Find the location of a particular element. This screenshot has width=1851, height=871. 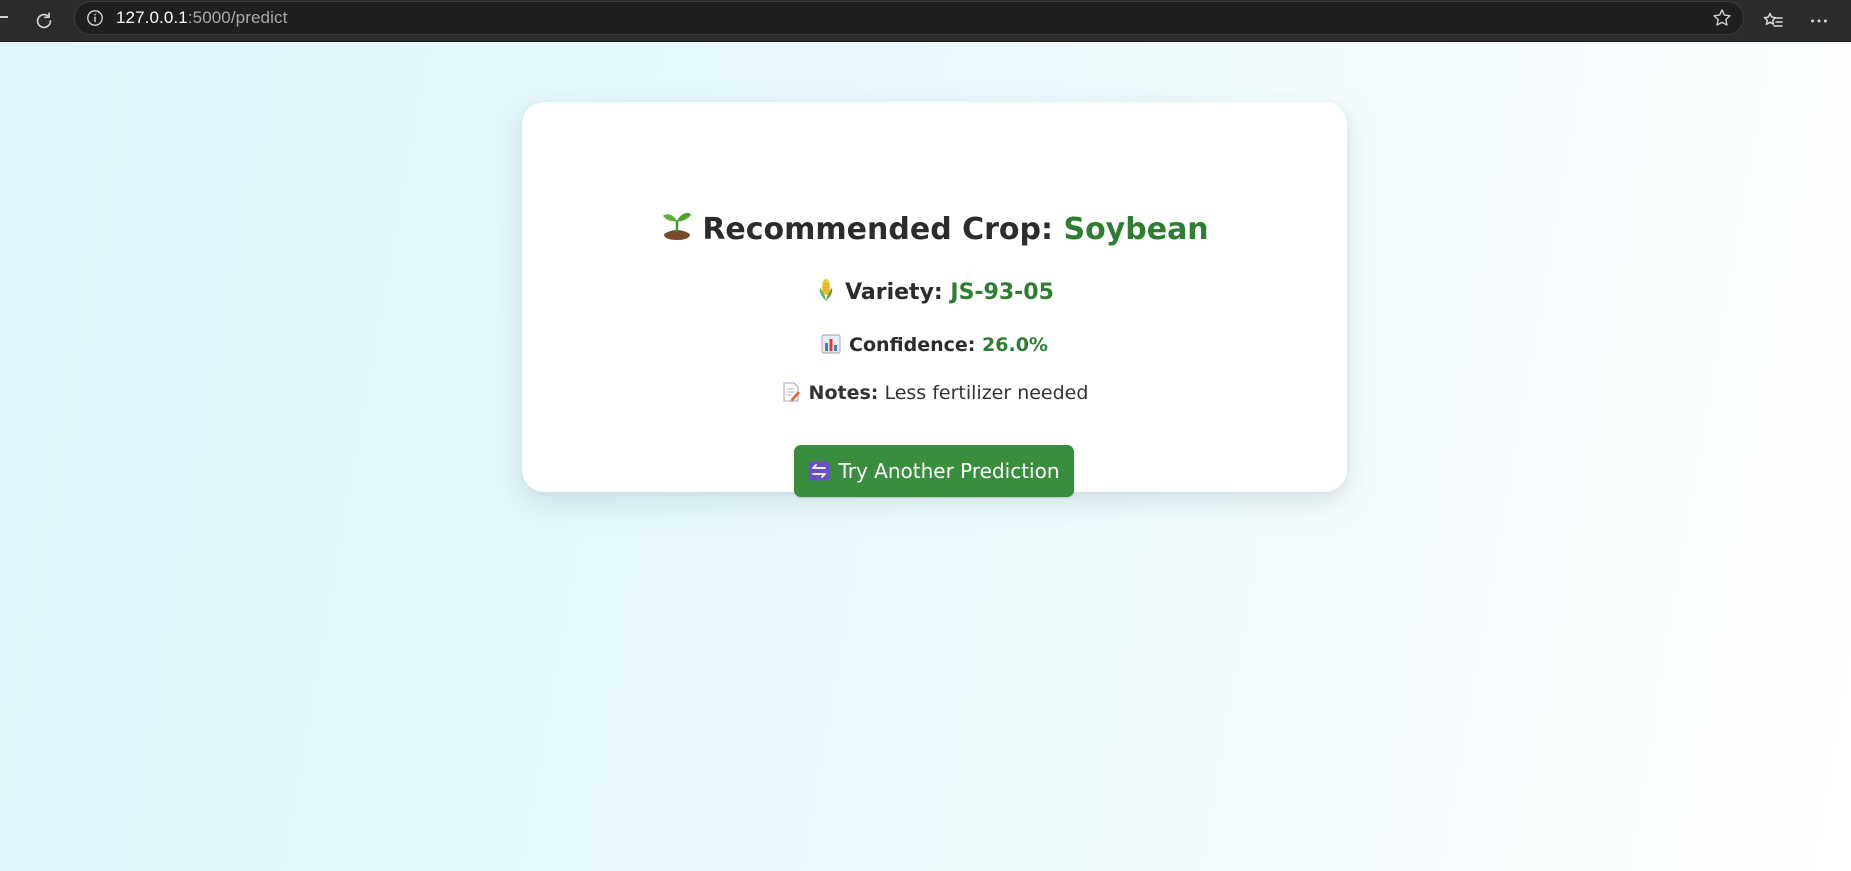

browser-toolbar: 127.0.0.1:5000/predict is located at coordinates (925, 21).